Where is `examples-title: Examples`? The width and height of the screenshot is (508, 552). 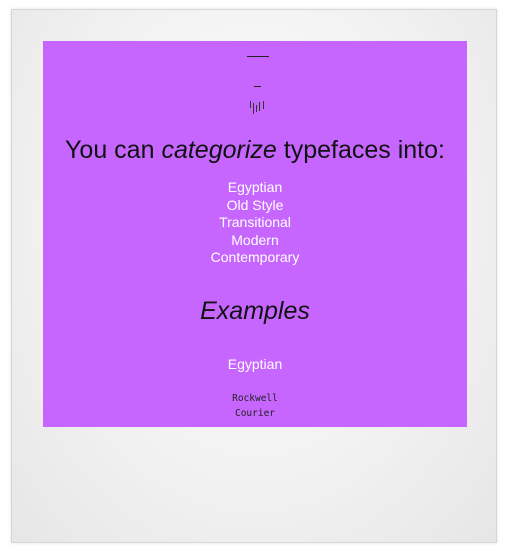
examples-title: Examples is located at coordinates (255, 311).